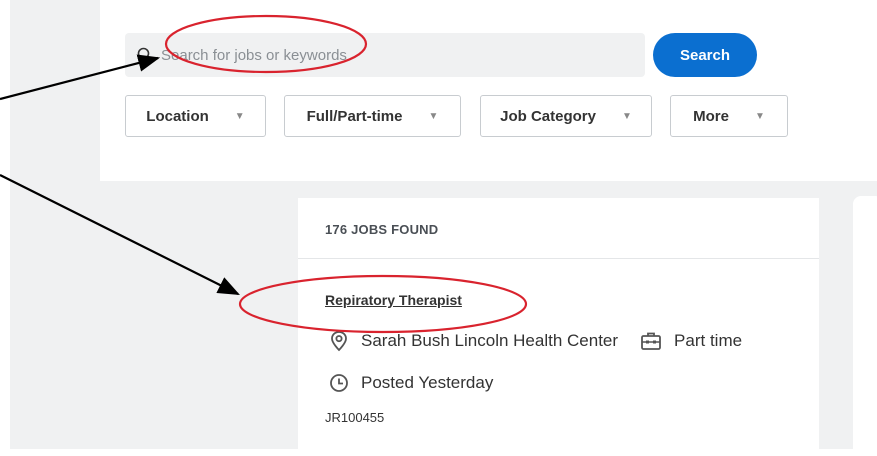 Image resolution: width=877 pixels, height=456 pixels. Describe the element at coordinates (865, 326) in the screenshot. I see `job-detail-panel` at that location.